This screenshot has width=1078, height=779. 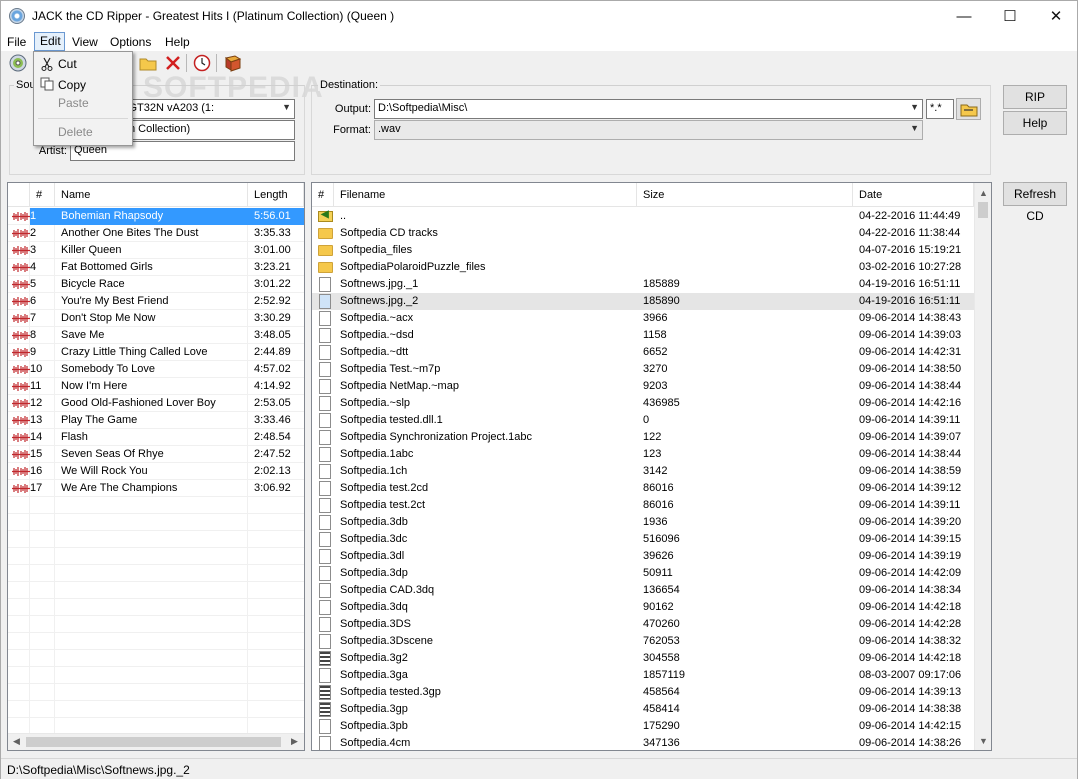 What do you see at coordinates (643, 233) in the screenshot?
I see `file-row: Softpedia CD tracks 04-22-2016 11:38:44` at bounding box center [643, 233].